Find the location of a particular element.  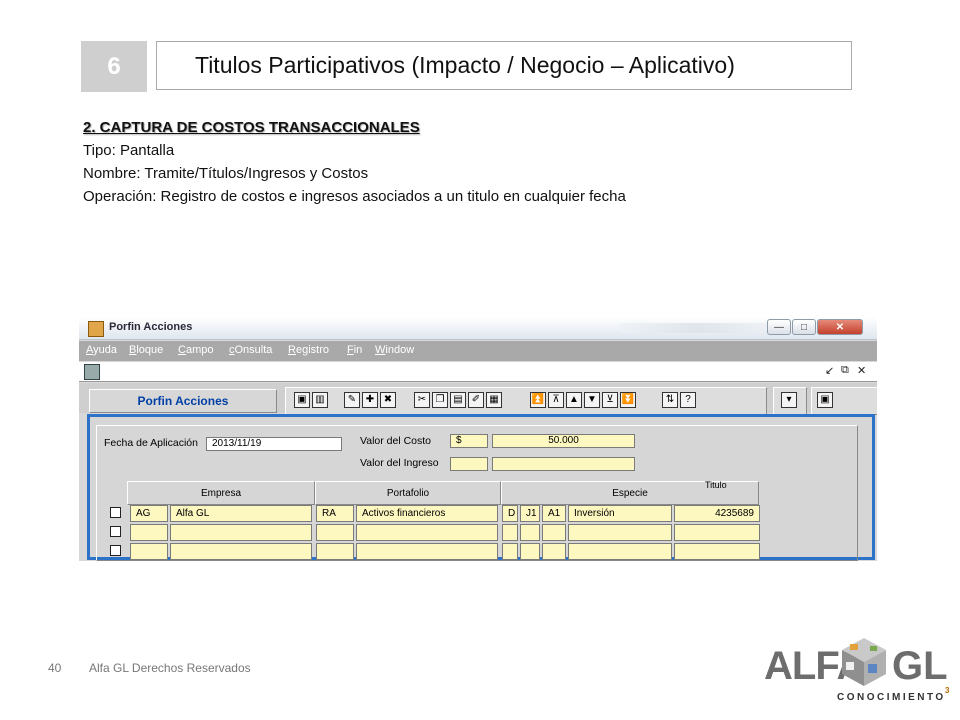

porfin-acciones-button: Porfin Acciones is located at coordinates (183, 401).